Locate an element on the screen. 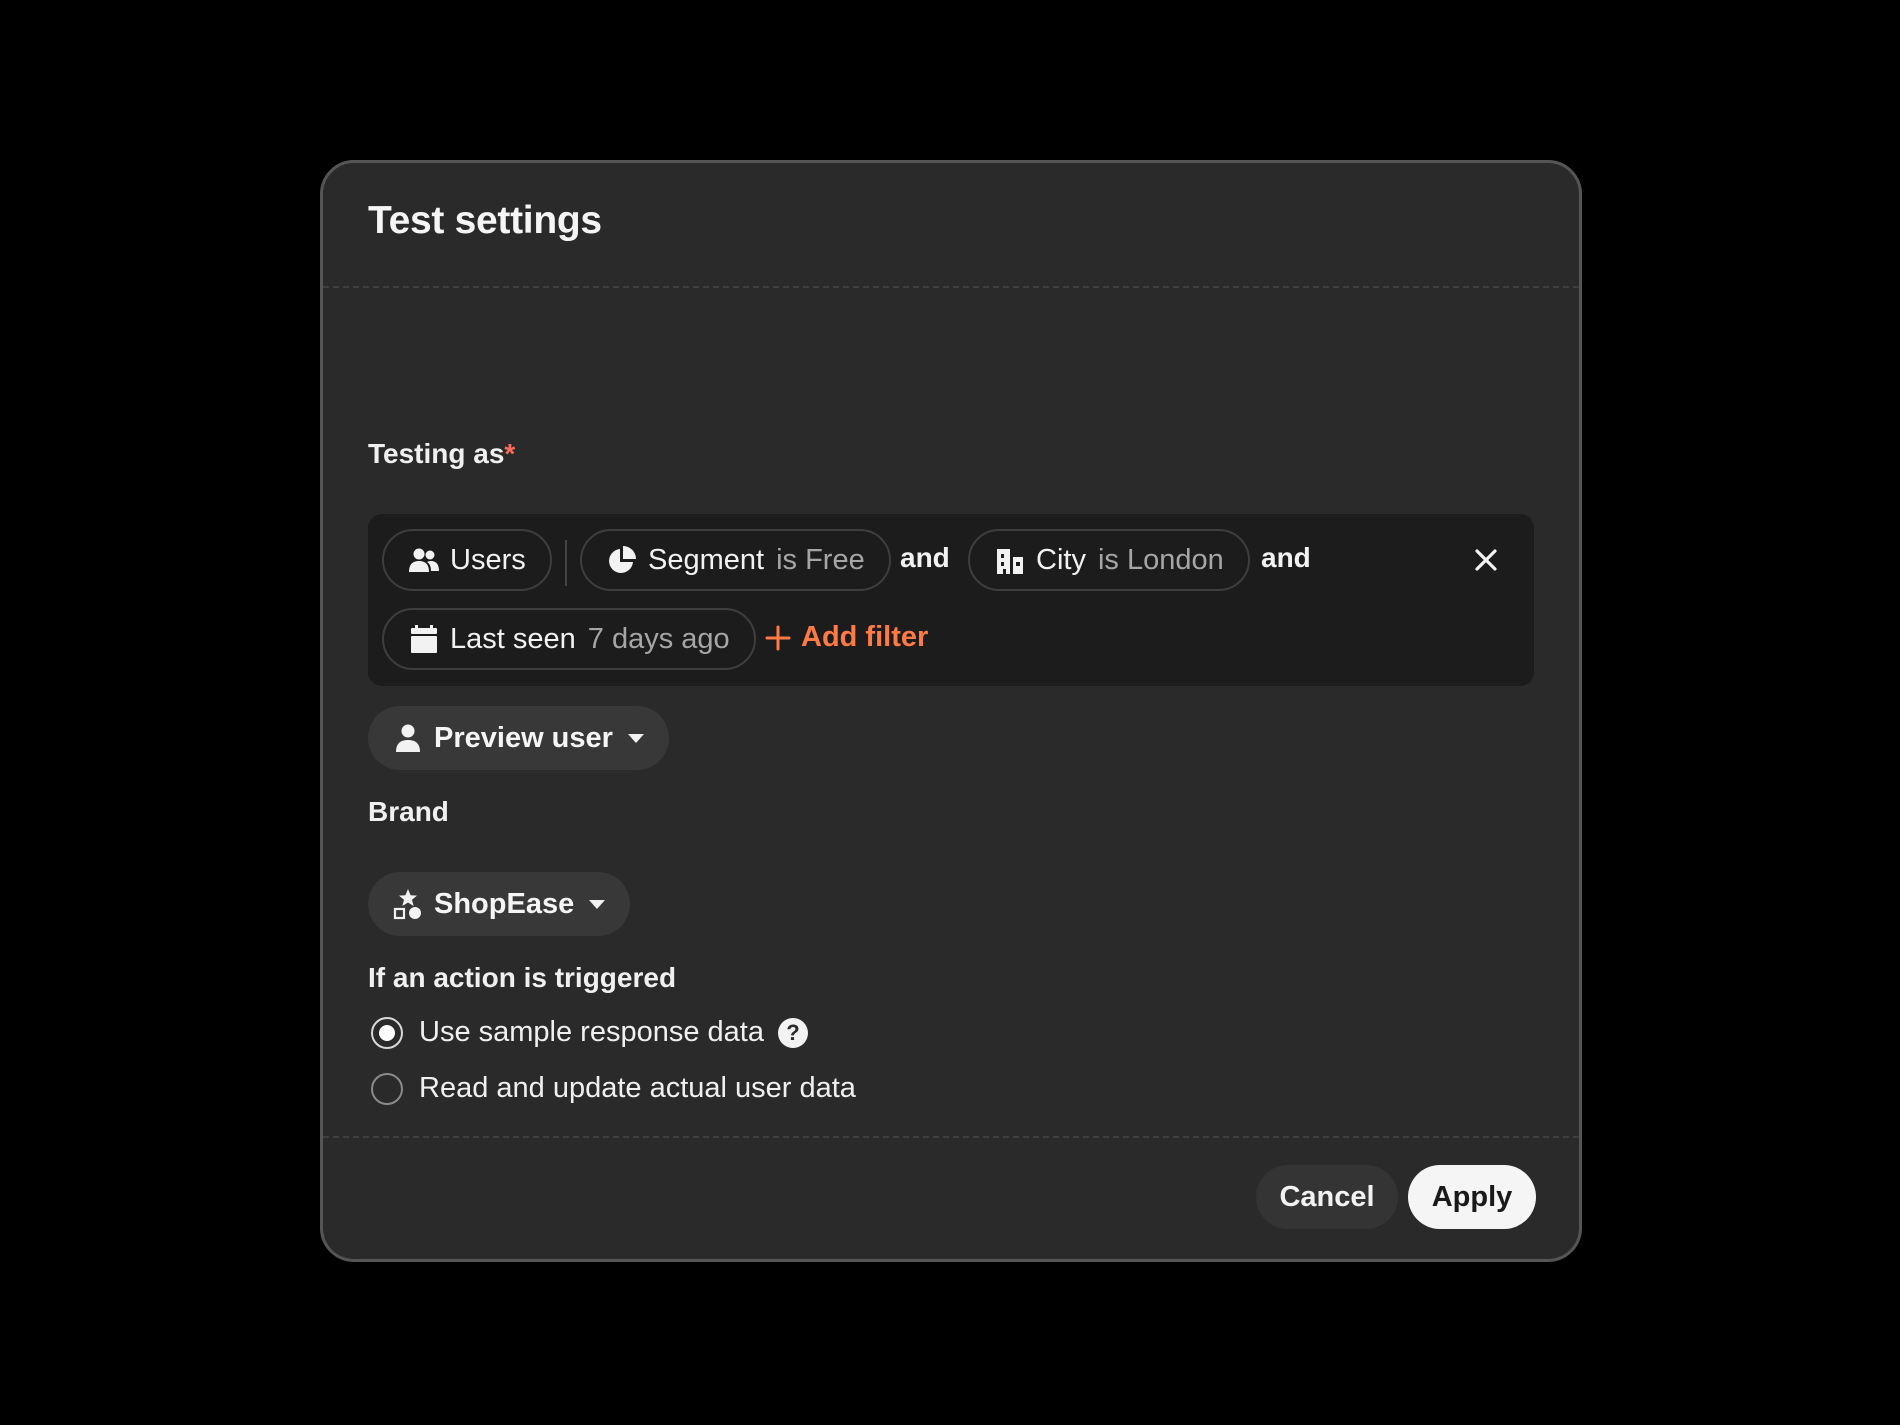 The width and height of the screenshot is (1900, 1425). filter-field-segment: Segment is located at coordinates (706, 559).